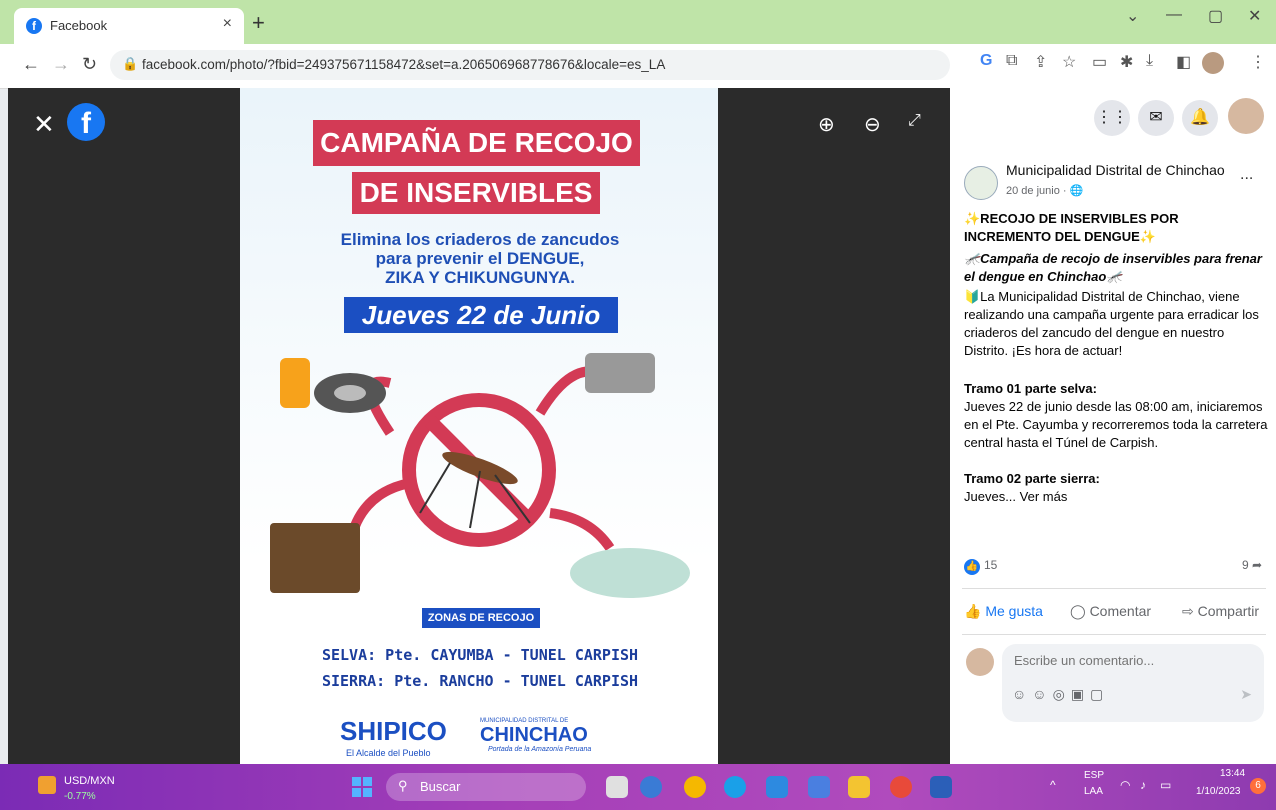  Describe the element at coordinates (34, 26) in the screenshot. I see `facebook-icon: f` at that location.